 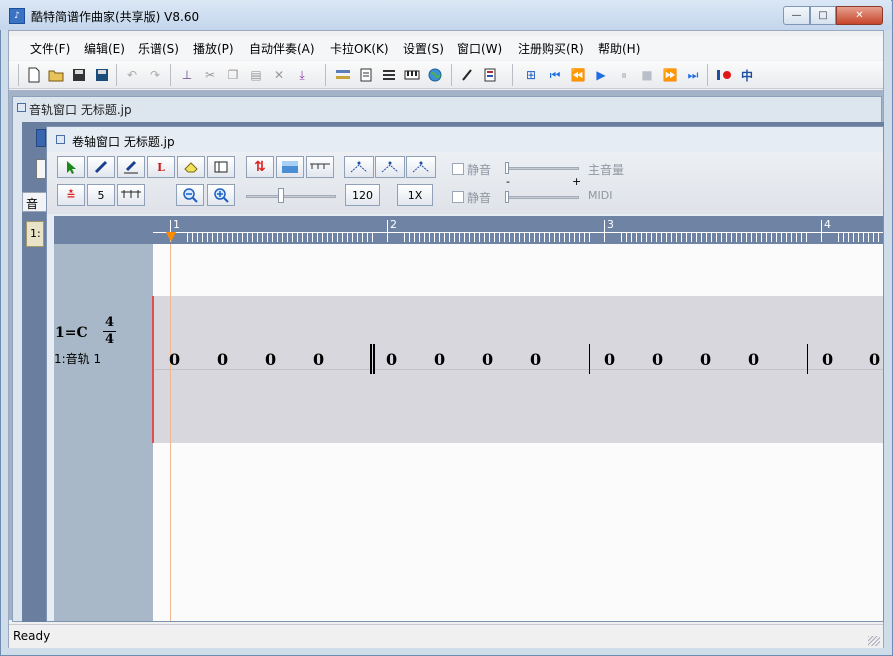 I want to click on menu-settings: 设置(S), so click(x=423, y=48).